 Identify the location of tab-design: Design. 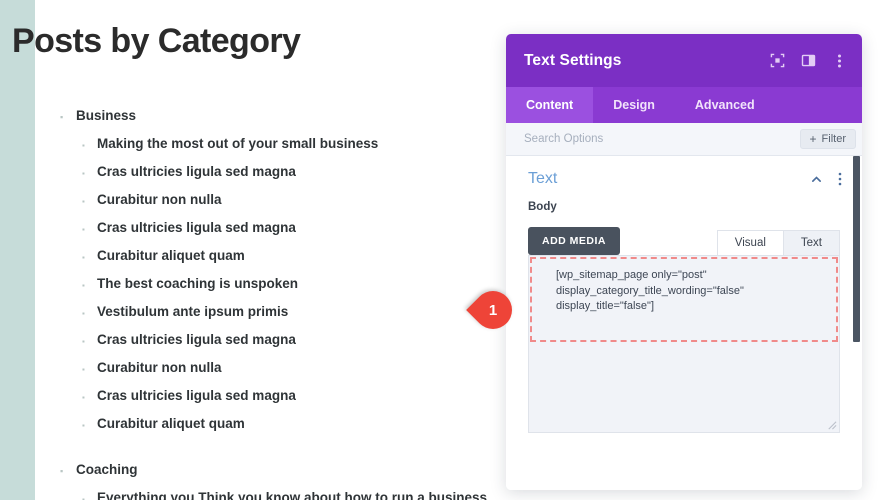
(634, 105).